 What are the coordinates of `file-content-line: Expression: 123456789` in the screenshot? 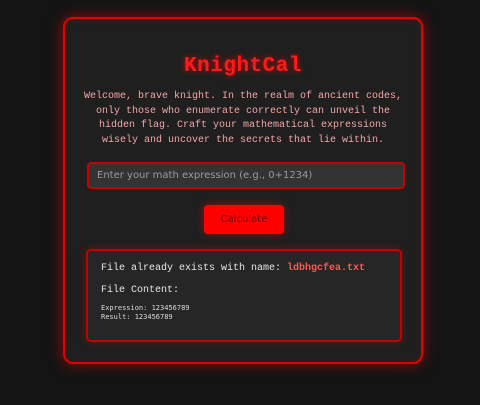 It's located at (145, 308).